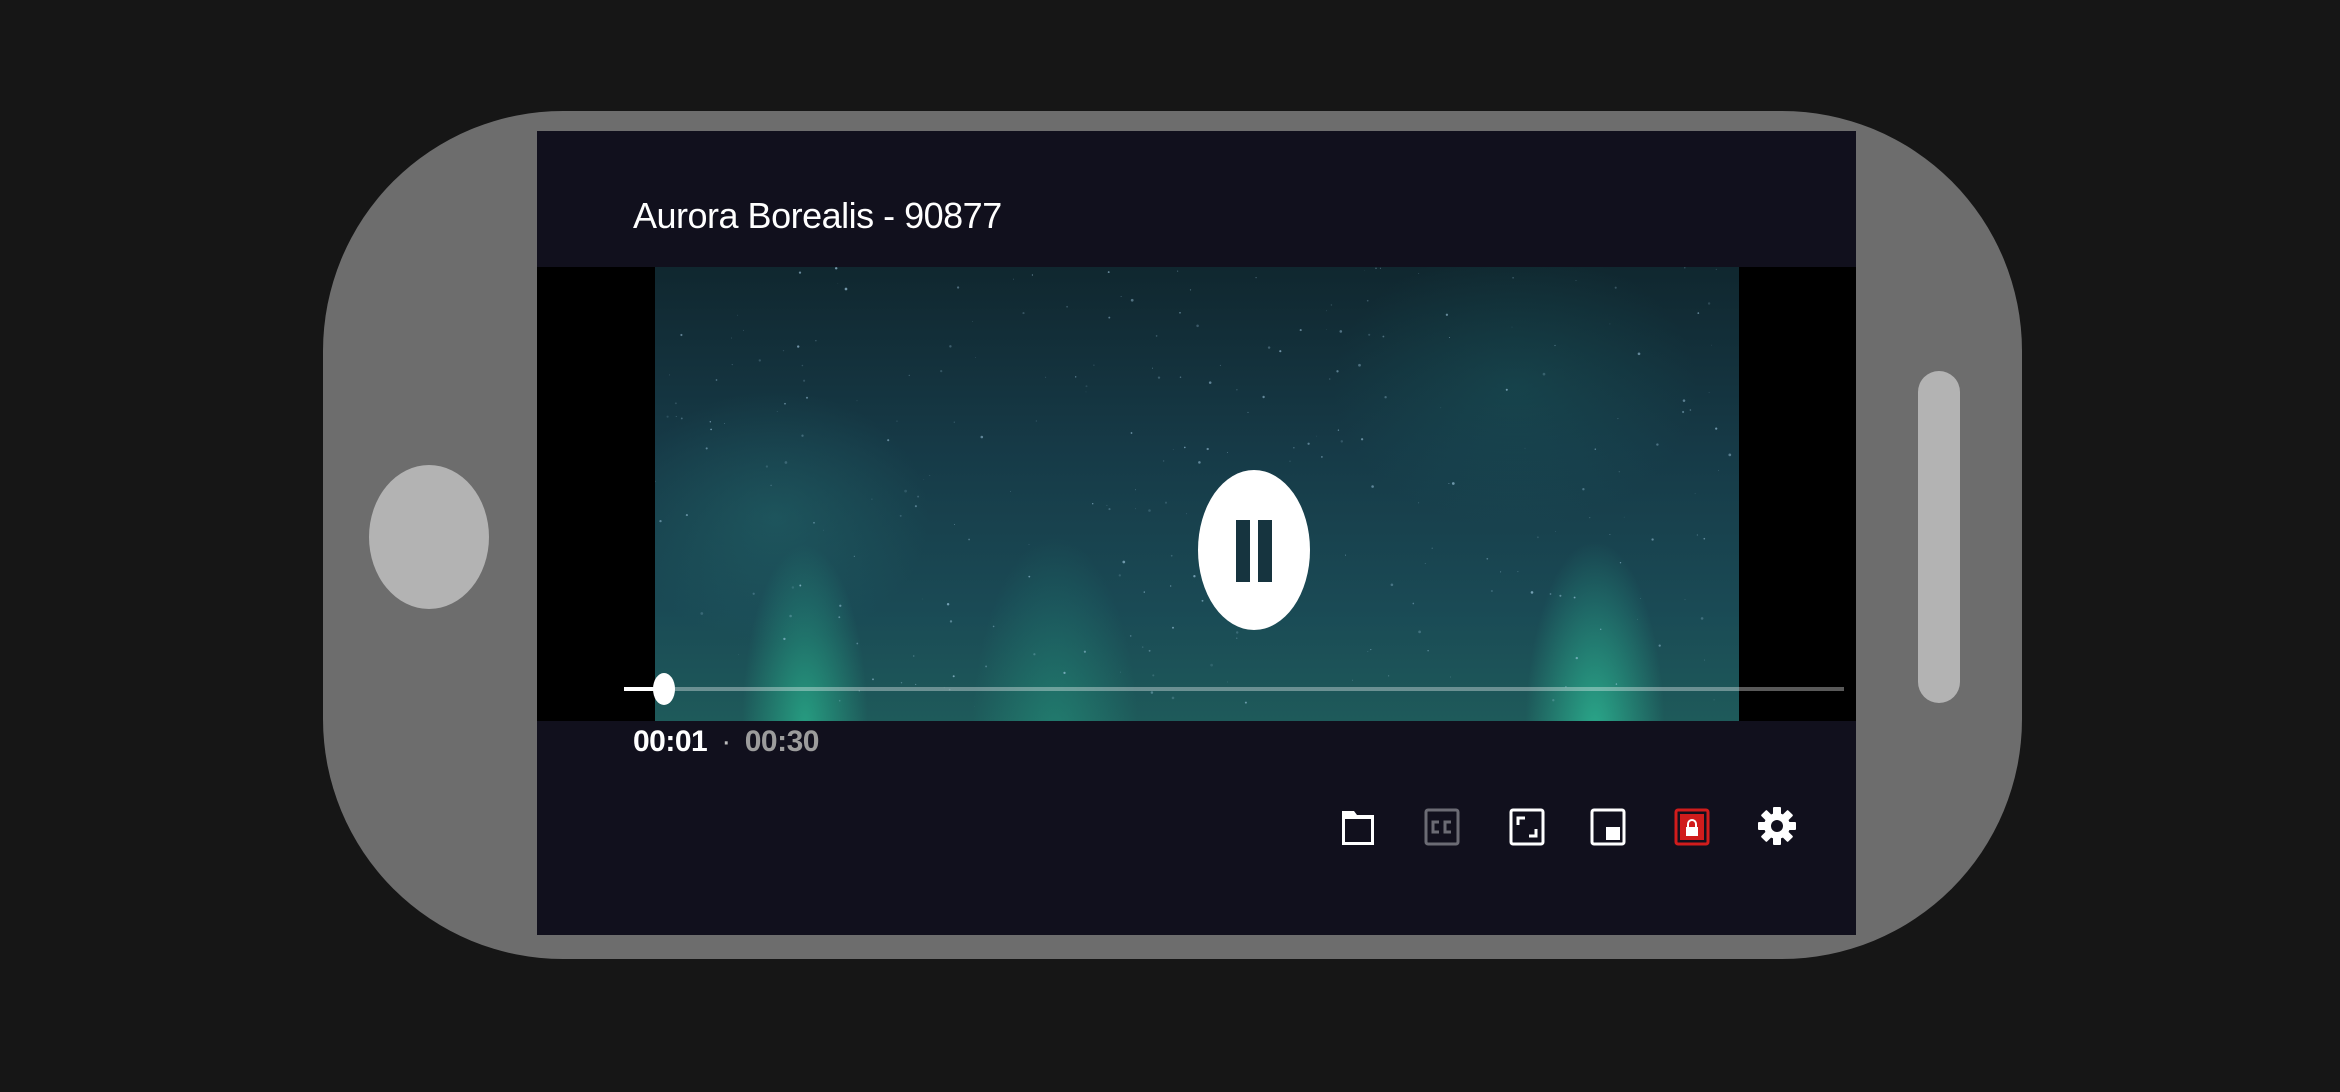 The image size is (2340, 1092). I want to click on picture-in-picture-button, so click(1608, 826).